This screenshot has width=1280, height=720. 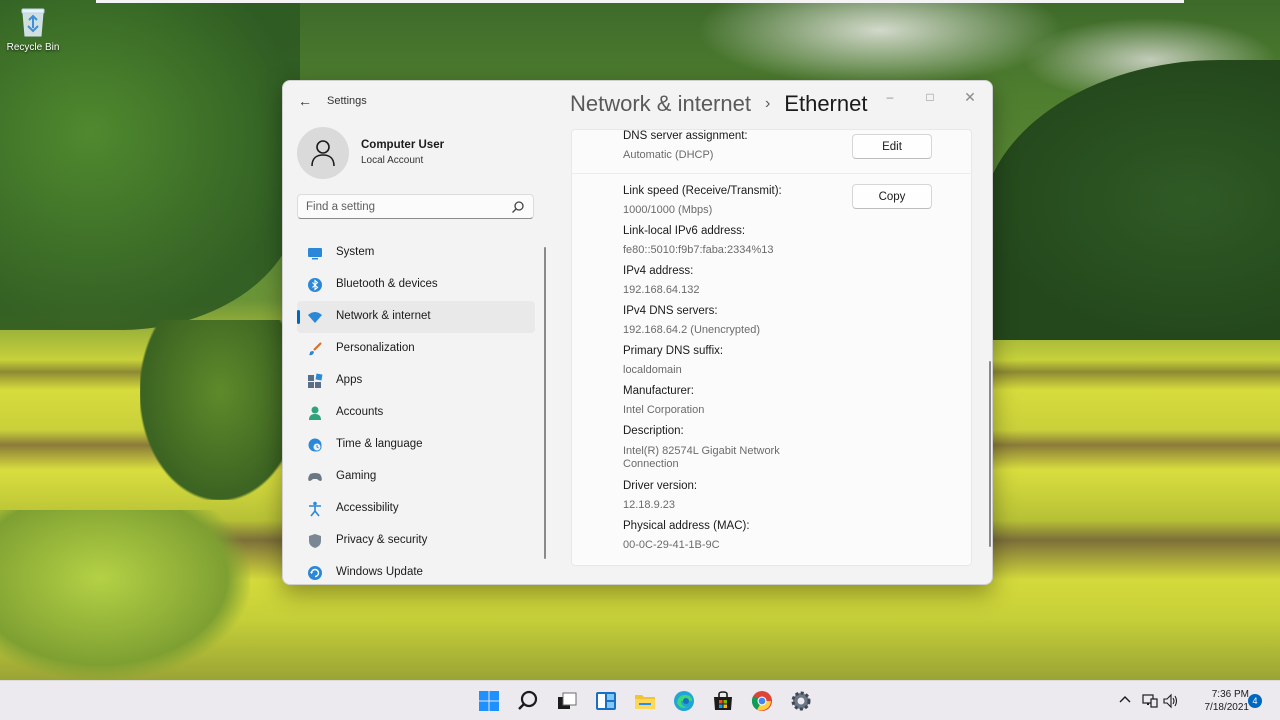 I want to click on sidebar-item-label: Bluetooth & devices, so click(x=387, y=284).